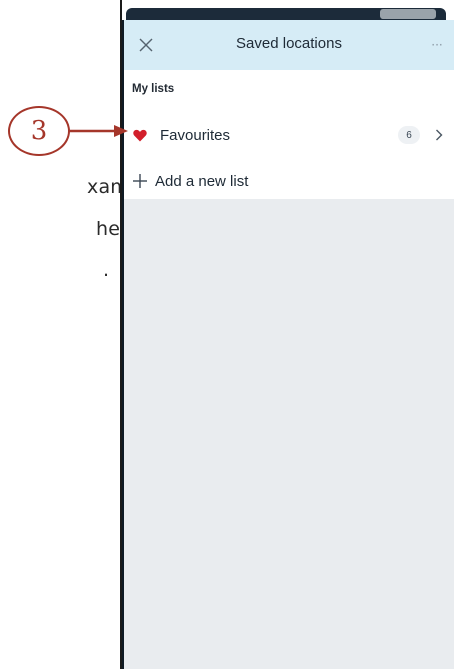 The width and height of the screenshot is (454, 669). I want to click on callout-number: 3, so click(39, 131).